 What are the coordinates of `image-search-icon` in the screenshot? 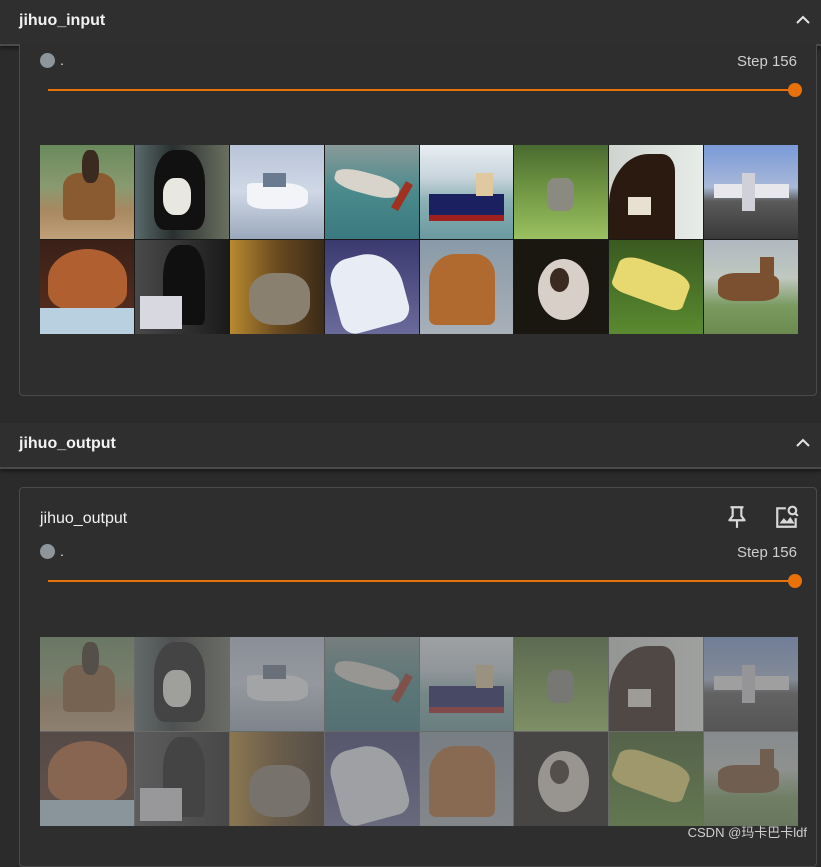 It's located at (787, 517).